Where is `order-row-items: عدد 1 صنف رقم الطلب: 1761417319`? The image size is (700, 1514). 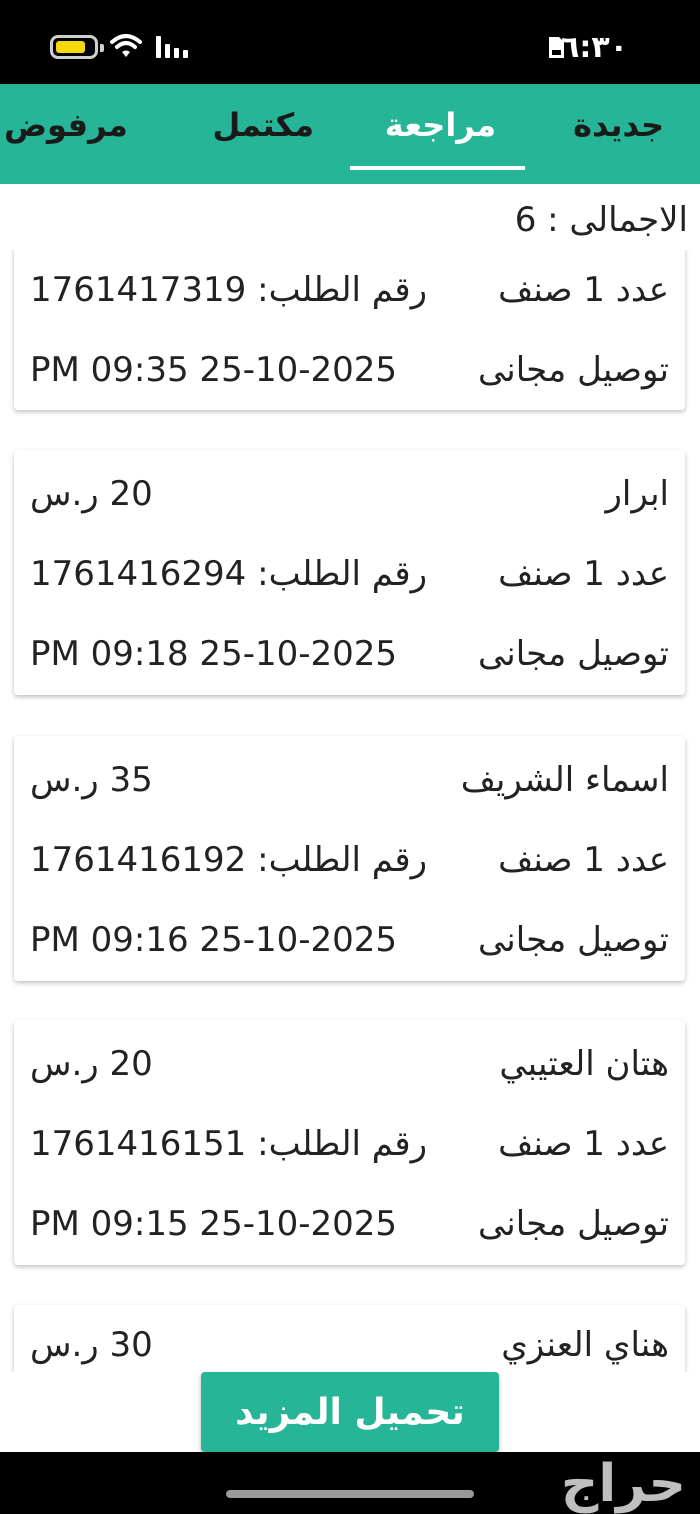
order-row-items: عدد 1 صنف رقم الطلب: 1761417319 is located at coordinates (349, 295).